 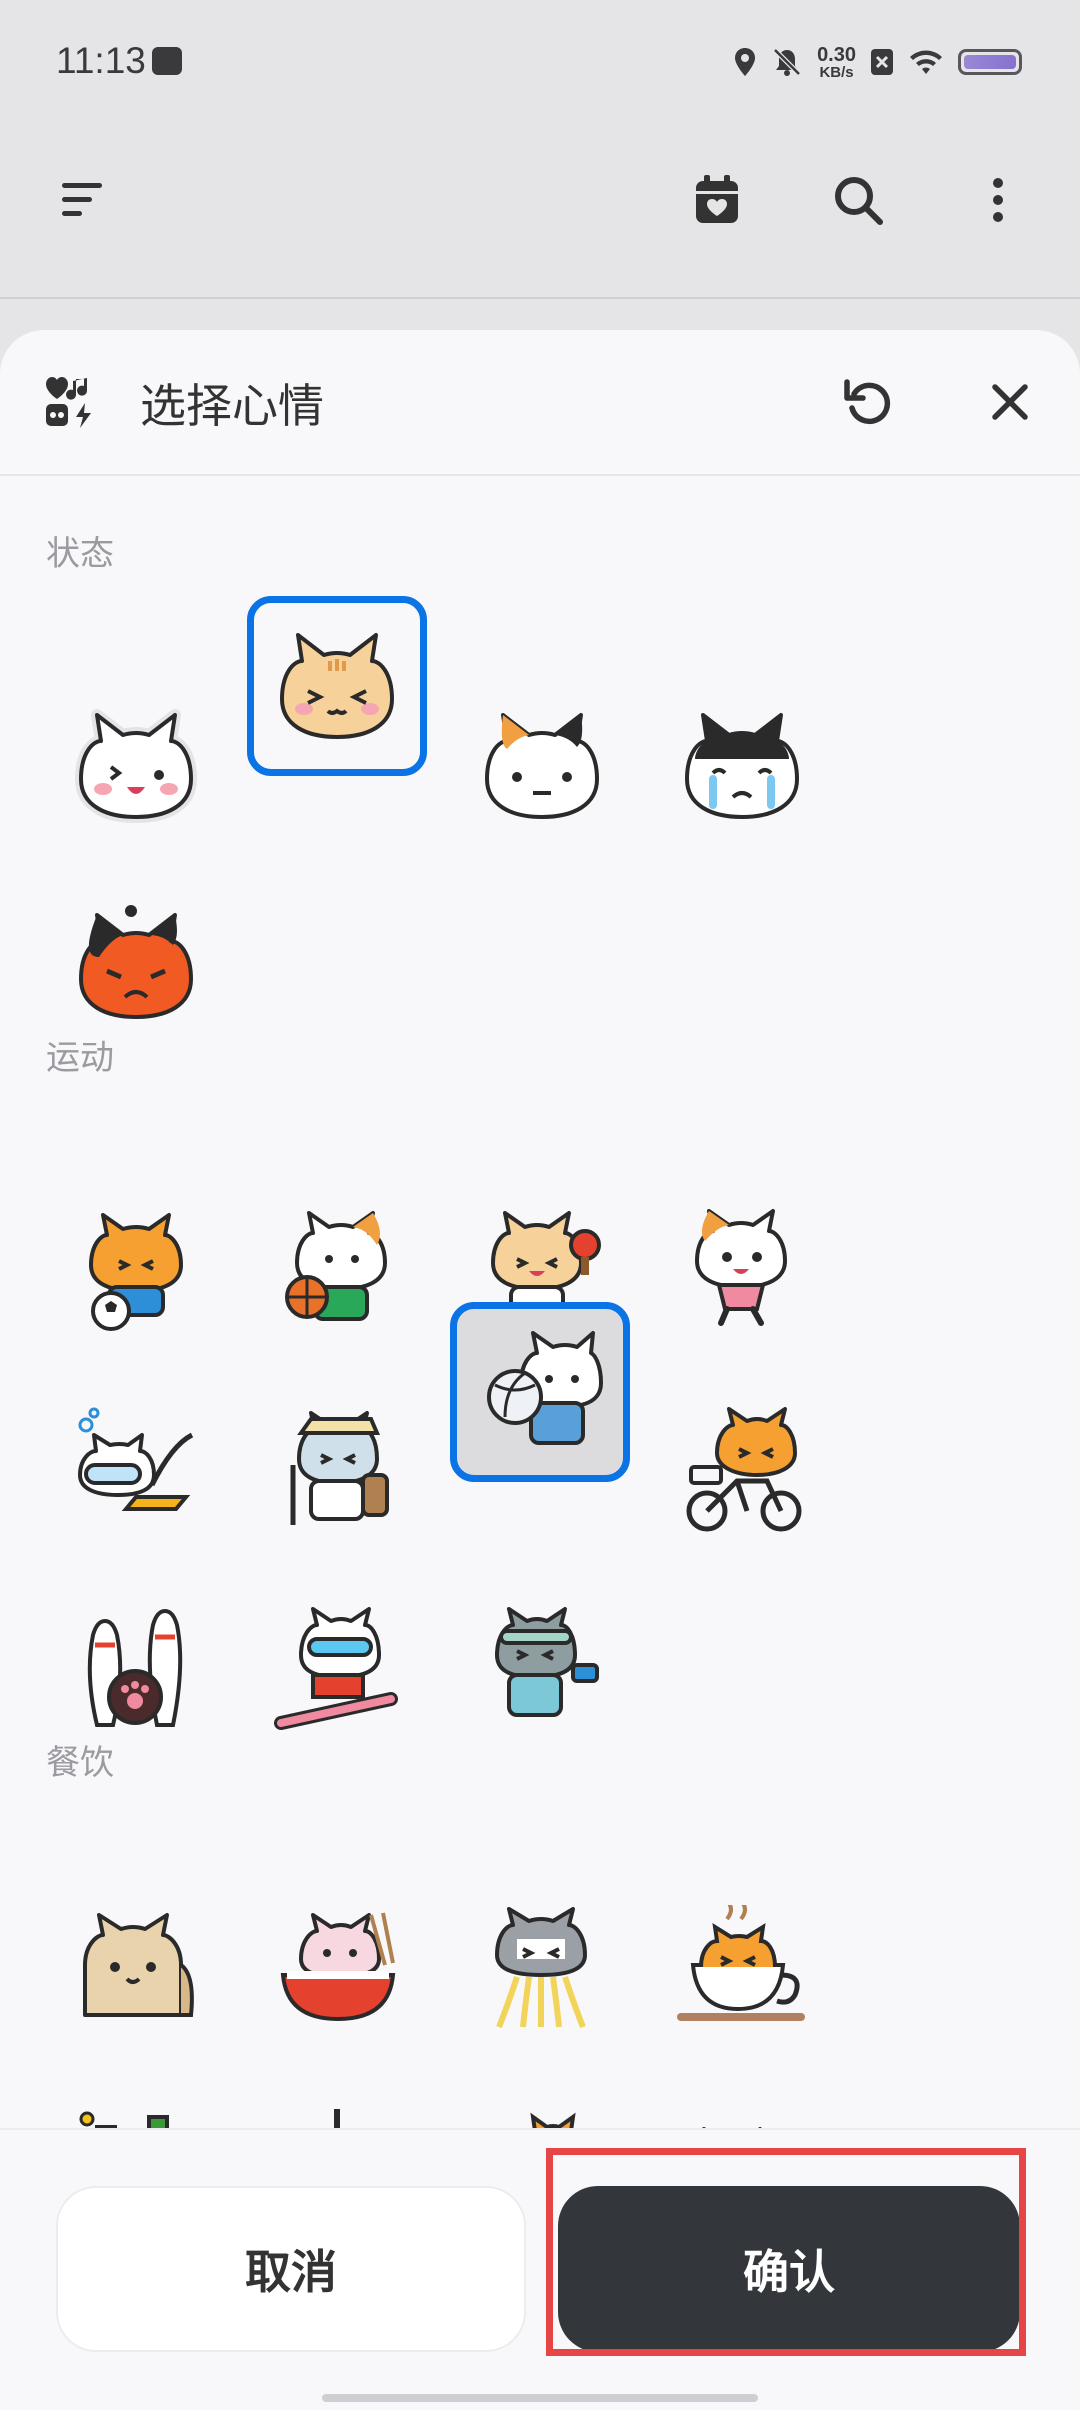 I want to click on section-label-food: 餐饮, so click(x=80, y=1763).